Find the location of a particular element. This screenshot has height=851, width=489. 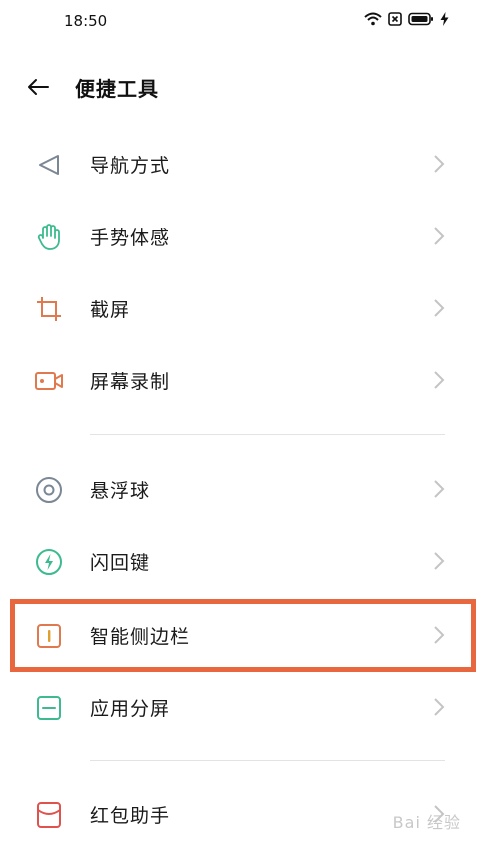

list-item-gesture: 手势体感 is located at coordinates (244, 236).